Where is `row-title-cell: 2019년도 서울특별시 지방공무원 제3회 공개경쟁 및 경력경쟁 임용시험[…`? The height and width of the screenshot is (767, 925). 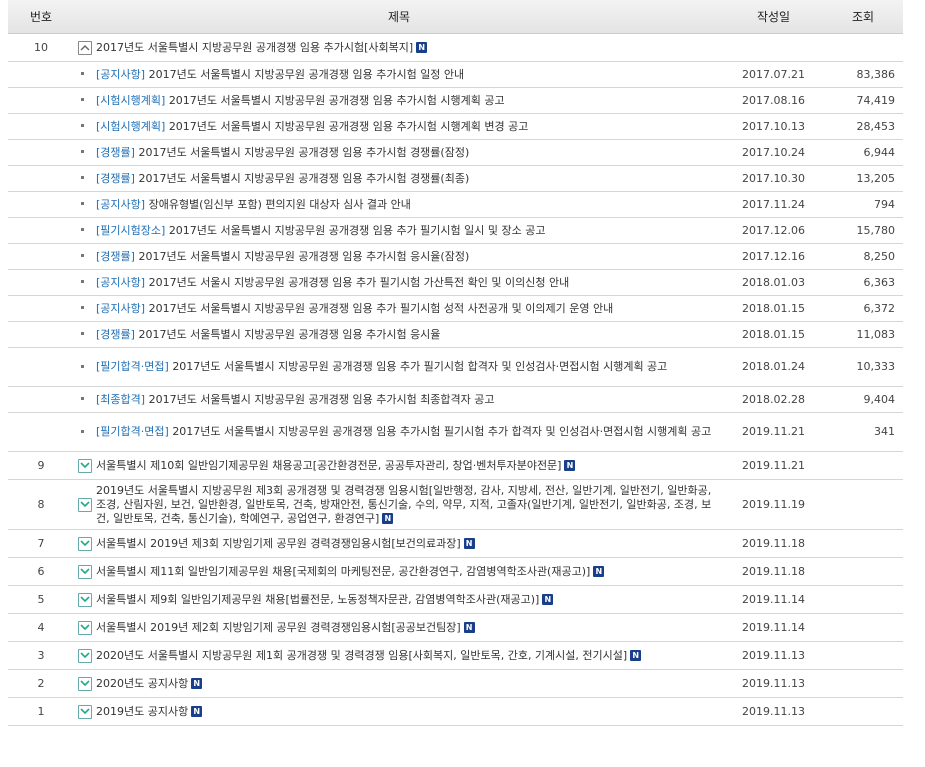 row-title-cell: 2019년도 서울특별시 지방공무원 제3회 공개경쟁 및 경력경쟁 임용시험[… is located at coordinates (410, 504).